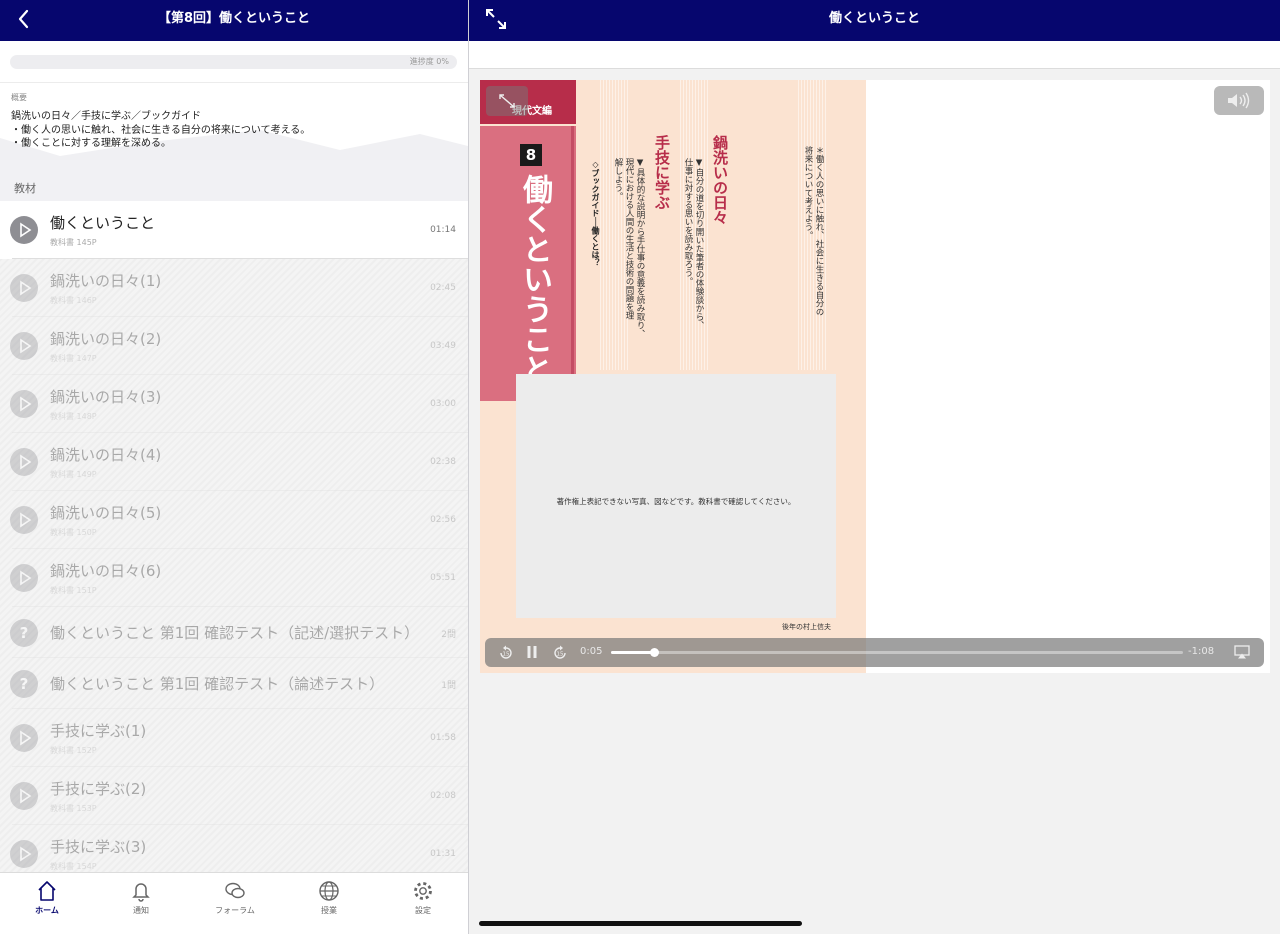  I want to click on list-item: 鍋洗いの日々(2) 教科書 147P 03:49, so click(234, 346).